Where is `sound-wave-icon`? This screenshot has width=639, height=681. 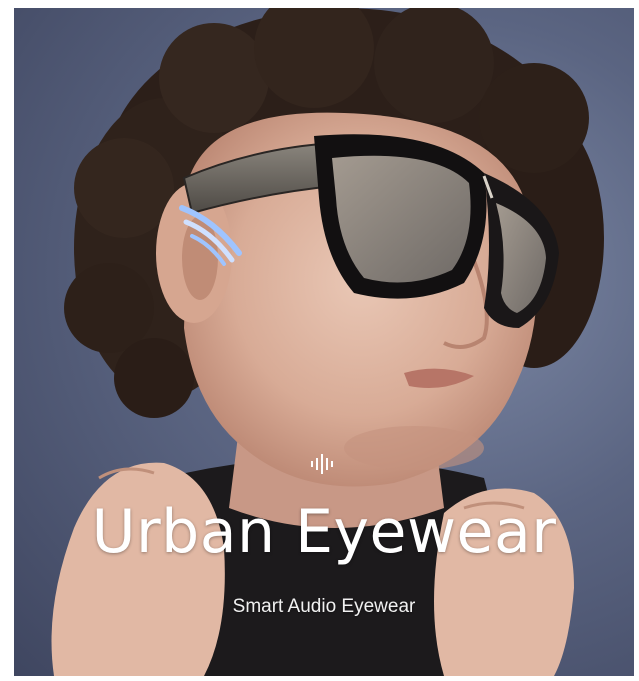
sound-wave-icon is located at coordinates (322, 464).